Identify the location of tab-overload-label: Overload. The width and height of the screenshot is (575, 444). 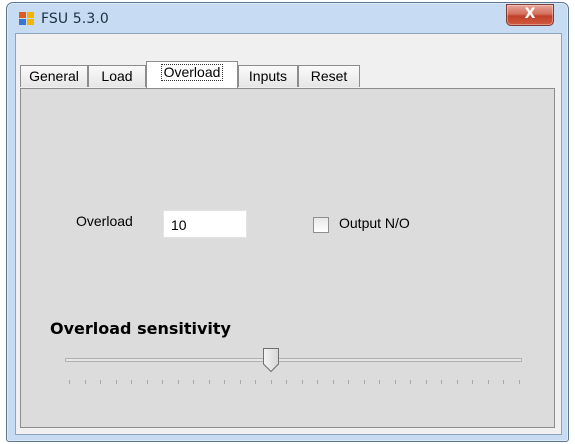
(192, 72).